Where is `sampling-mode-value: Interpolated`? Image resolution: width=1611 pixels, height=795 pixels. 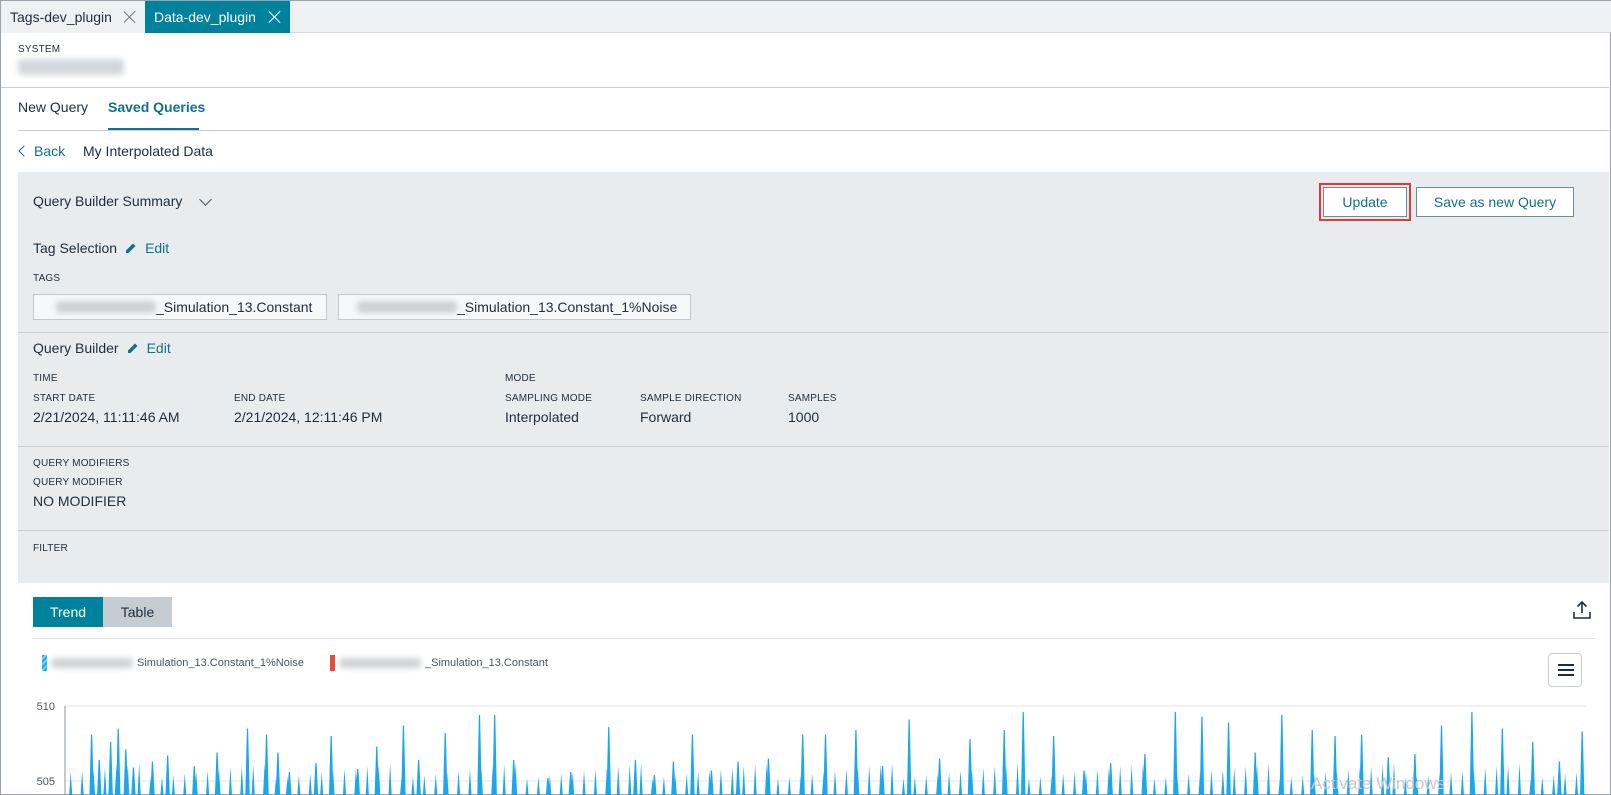 sampling-mode-value: Interpolated is located at coordinates (542, 417).